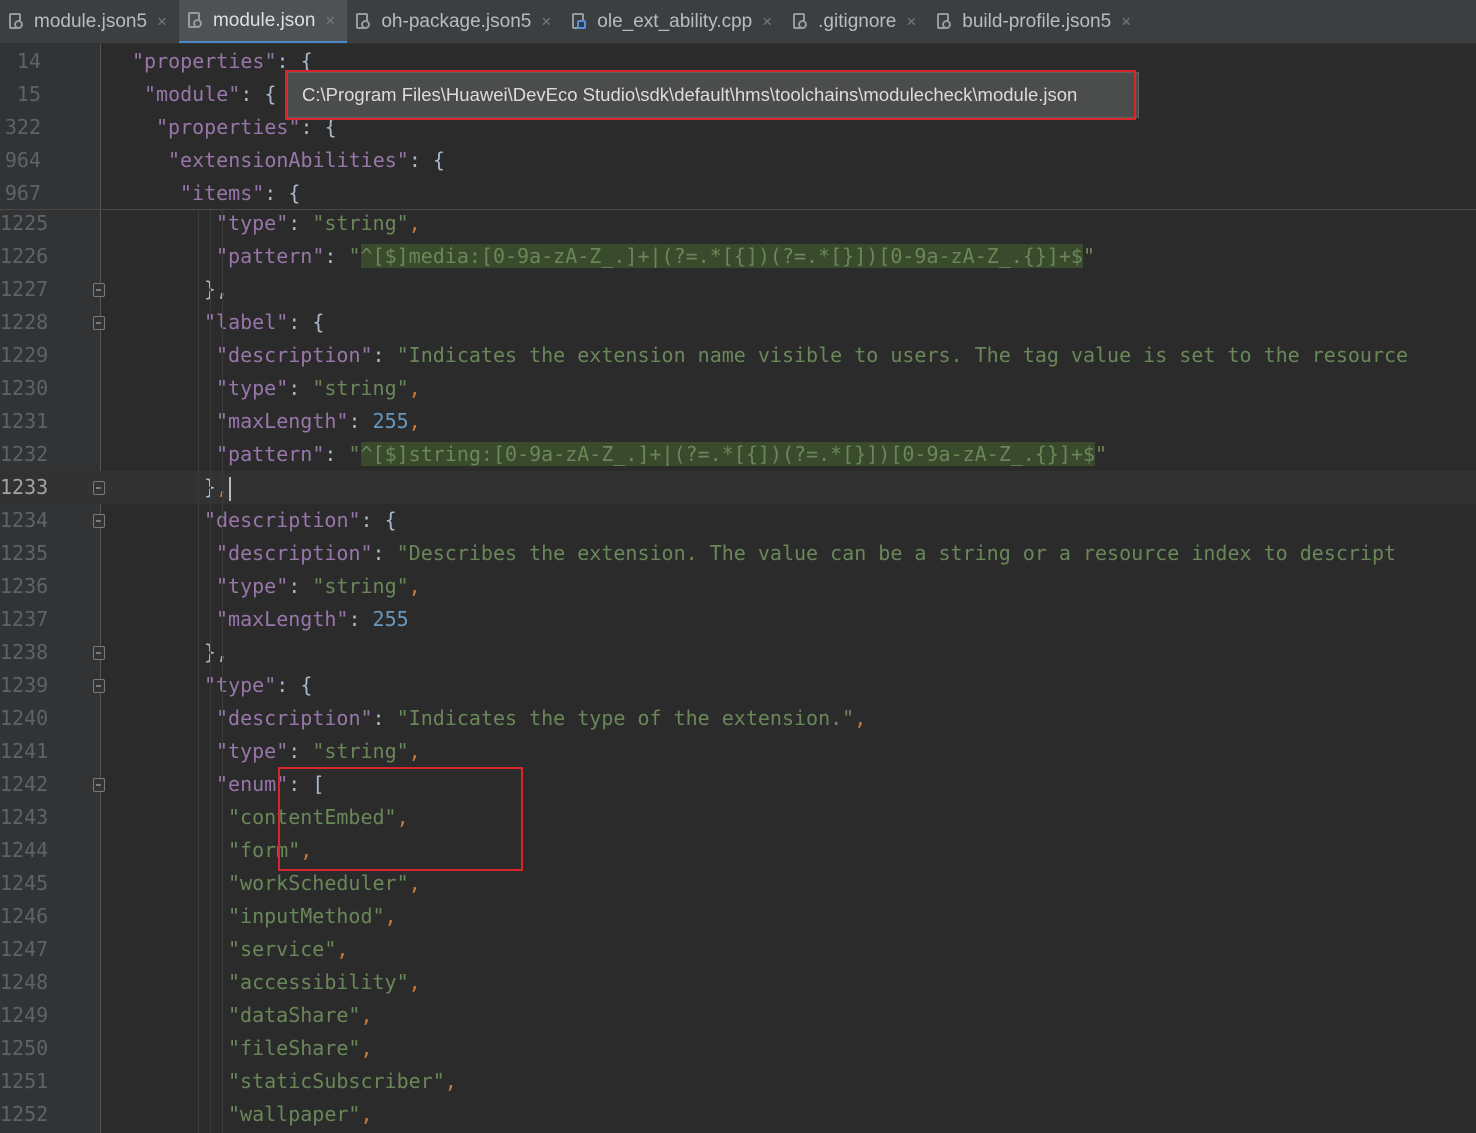 The height and width of the screenshot is (1133, 1476). Describe the element at coordinates (270, 850) in the screenshot. I see `code-text: "form",` at that location.